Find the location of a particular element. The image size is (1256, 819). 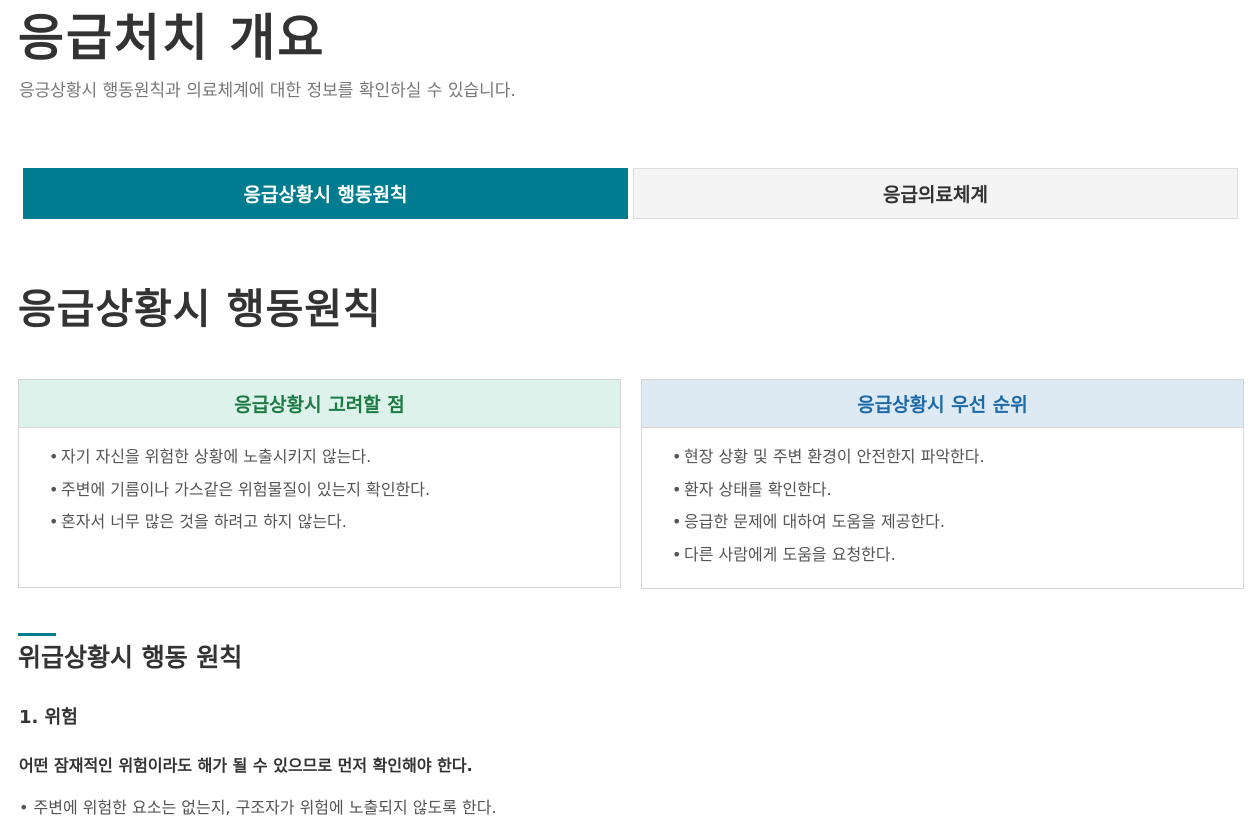

list-item: • 주변에 기름이나 가스같은 위험물질이 있는지 확인한다. is located at coordinates (334, 490).